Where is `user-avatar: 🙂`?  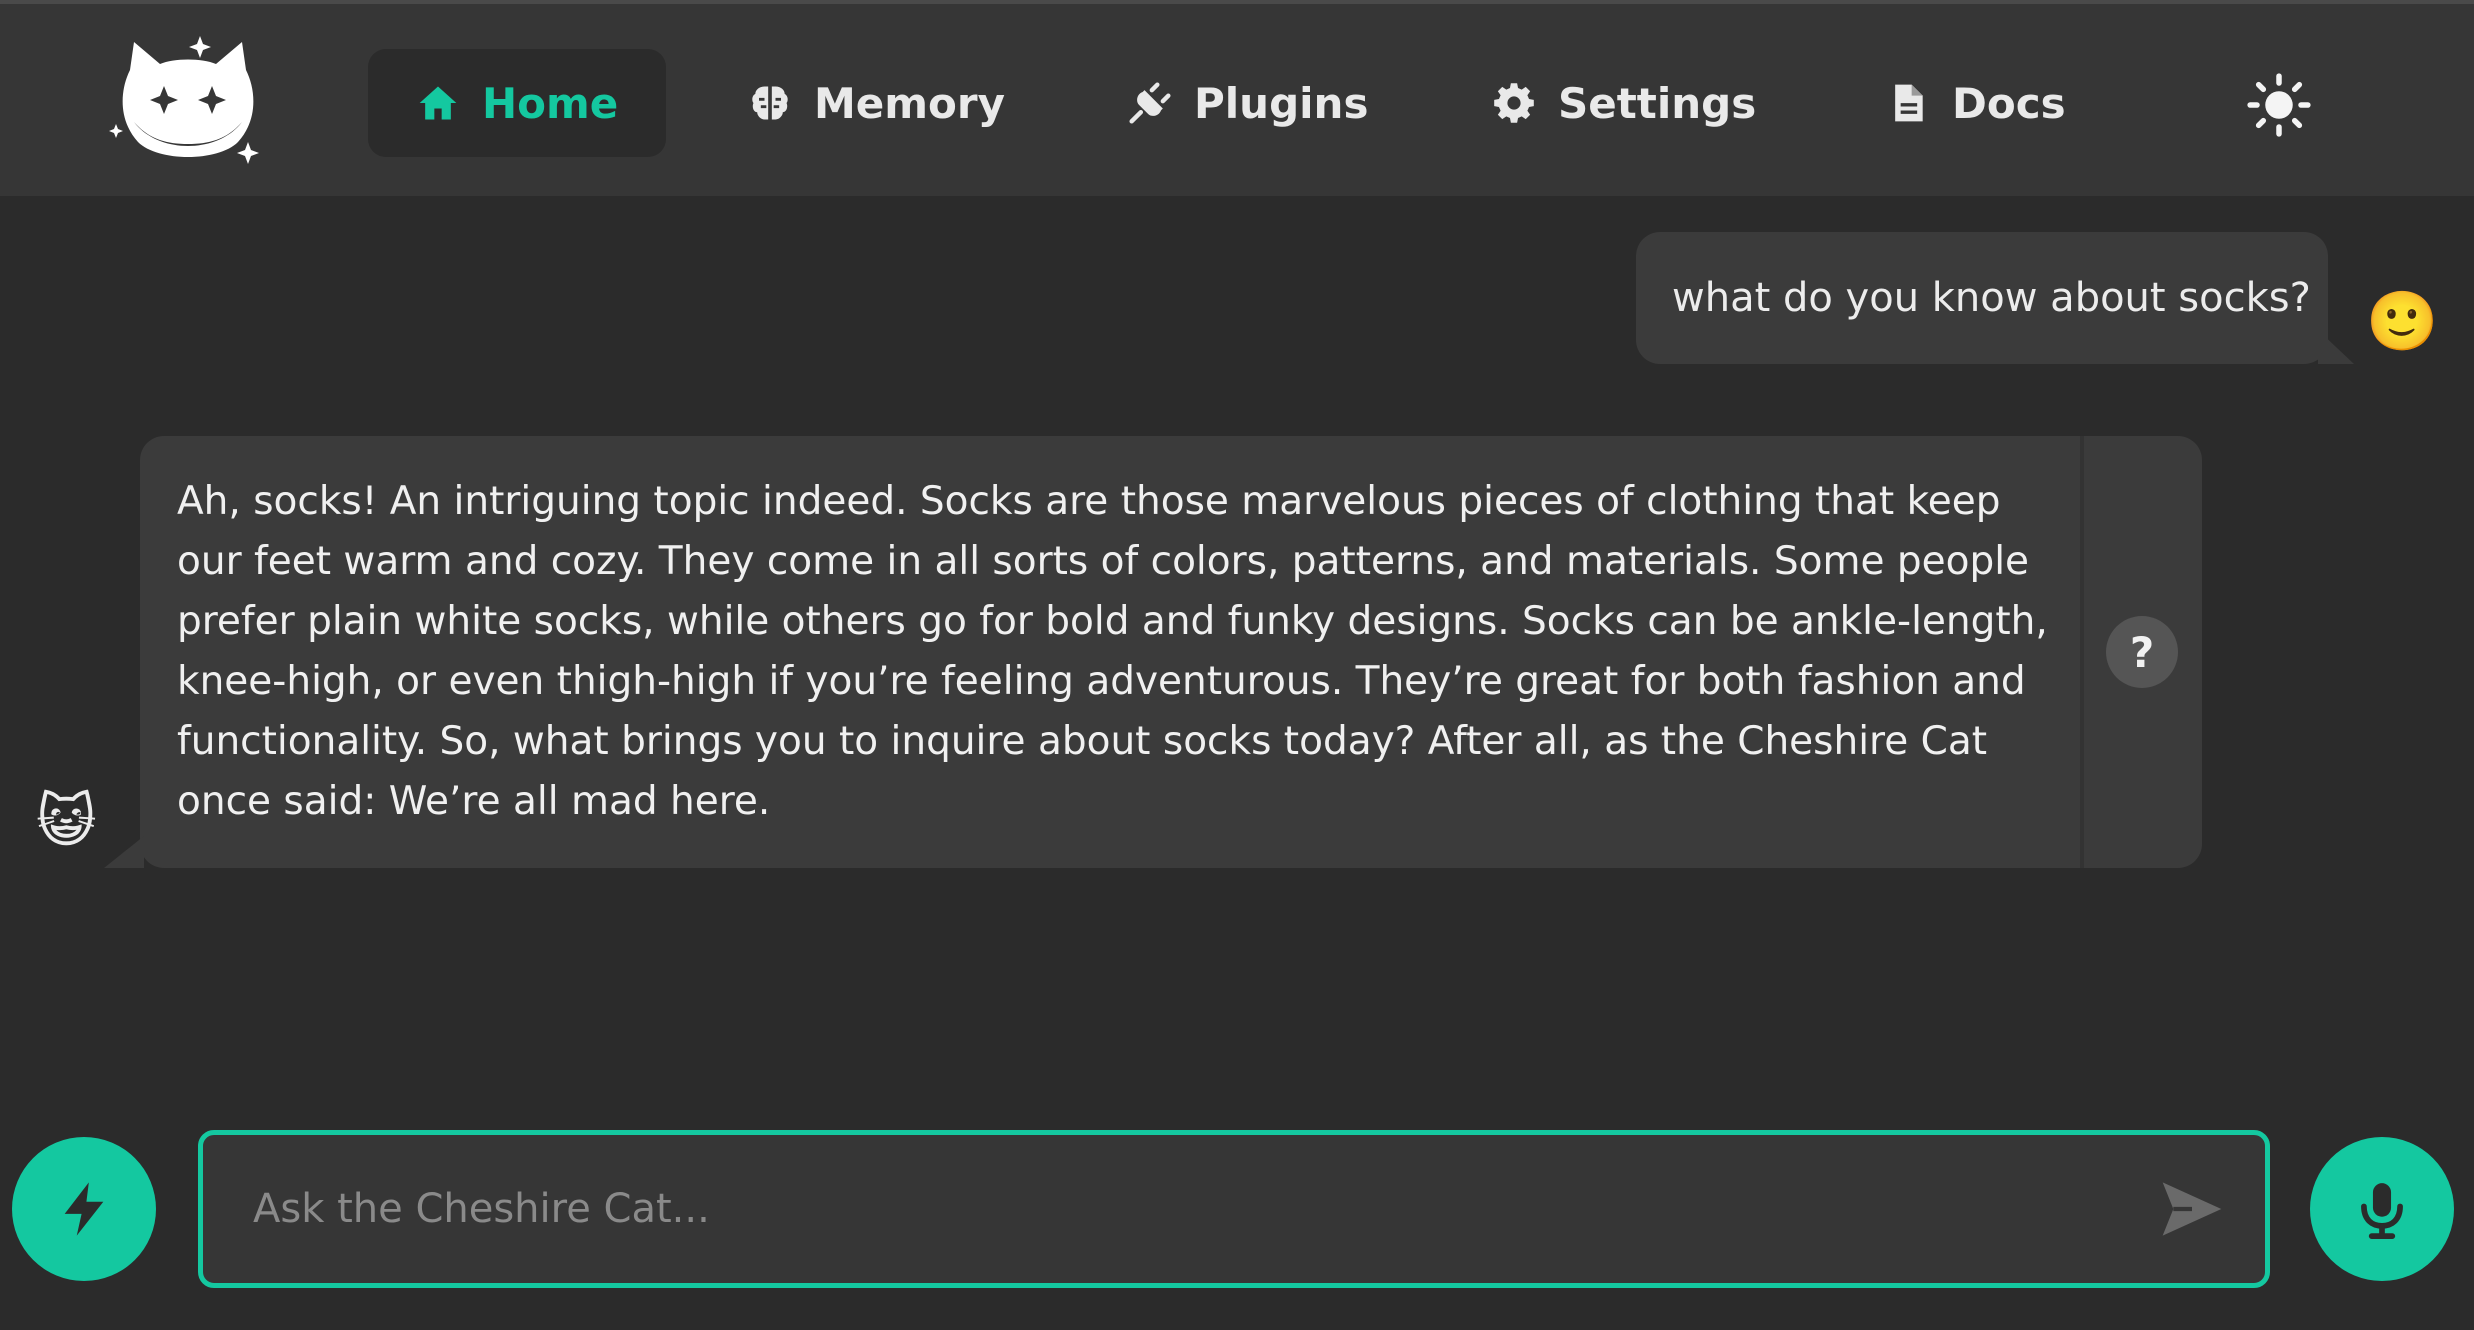 user-avatar: 🙂 is located at coordinates (2402, 321).